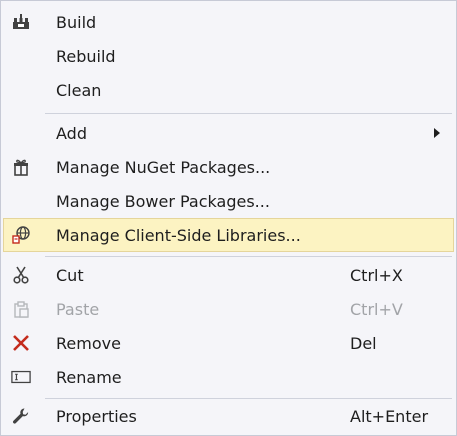 Image resolution: width=457 pixels, height=436 pixels. Describe the element at coordinates (228, 133) in the screenshot. I see `menu-item-add: Add` at that location.